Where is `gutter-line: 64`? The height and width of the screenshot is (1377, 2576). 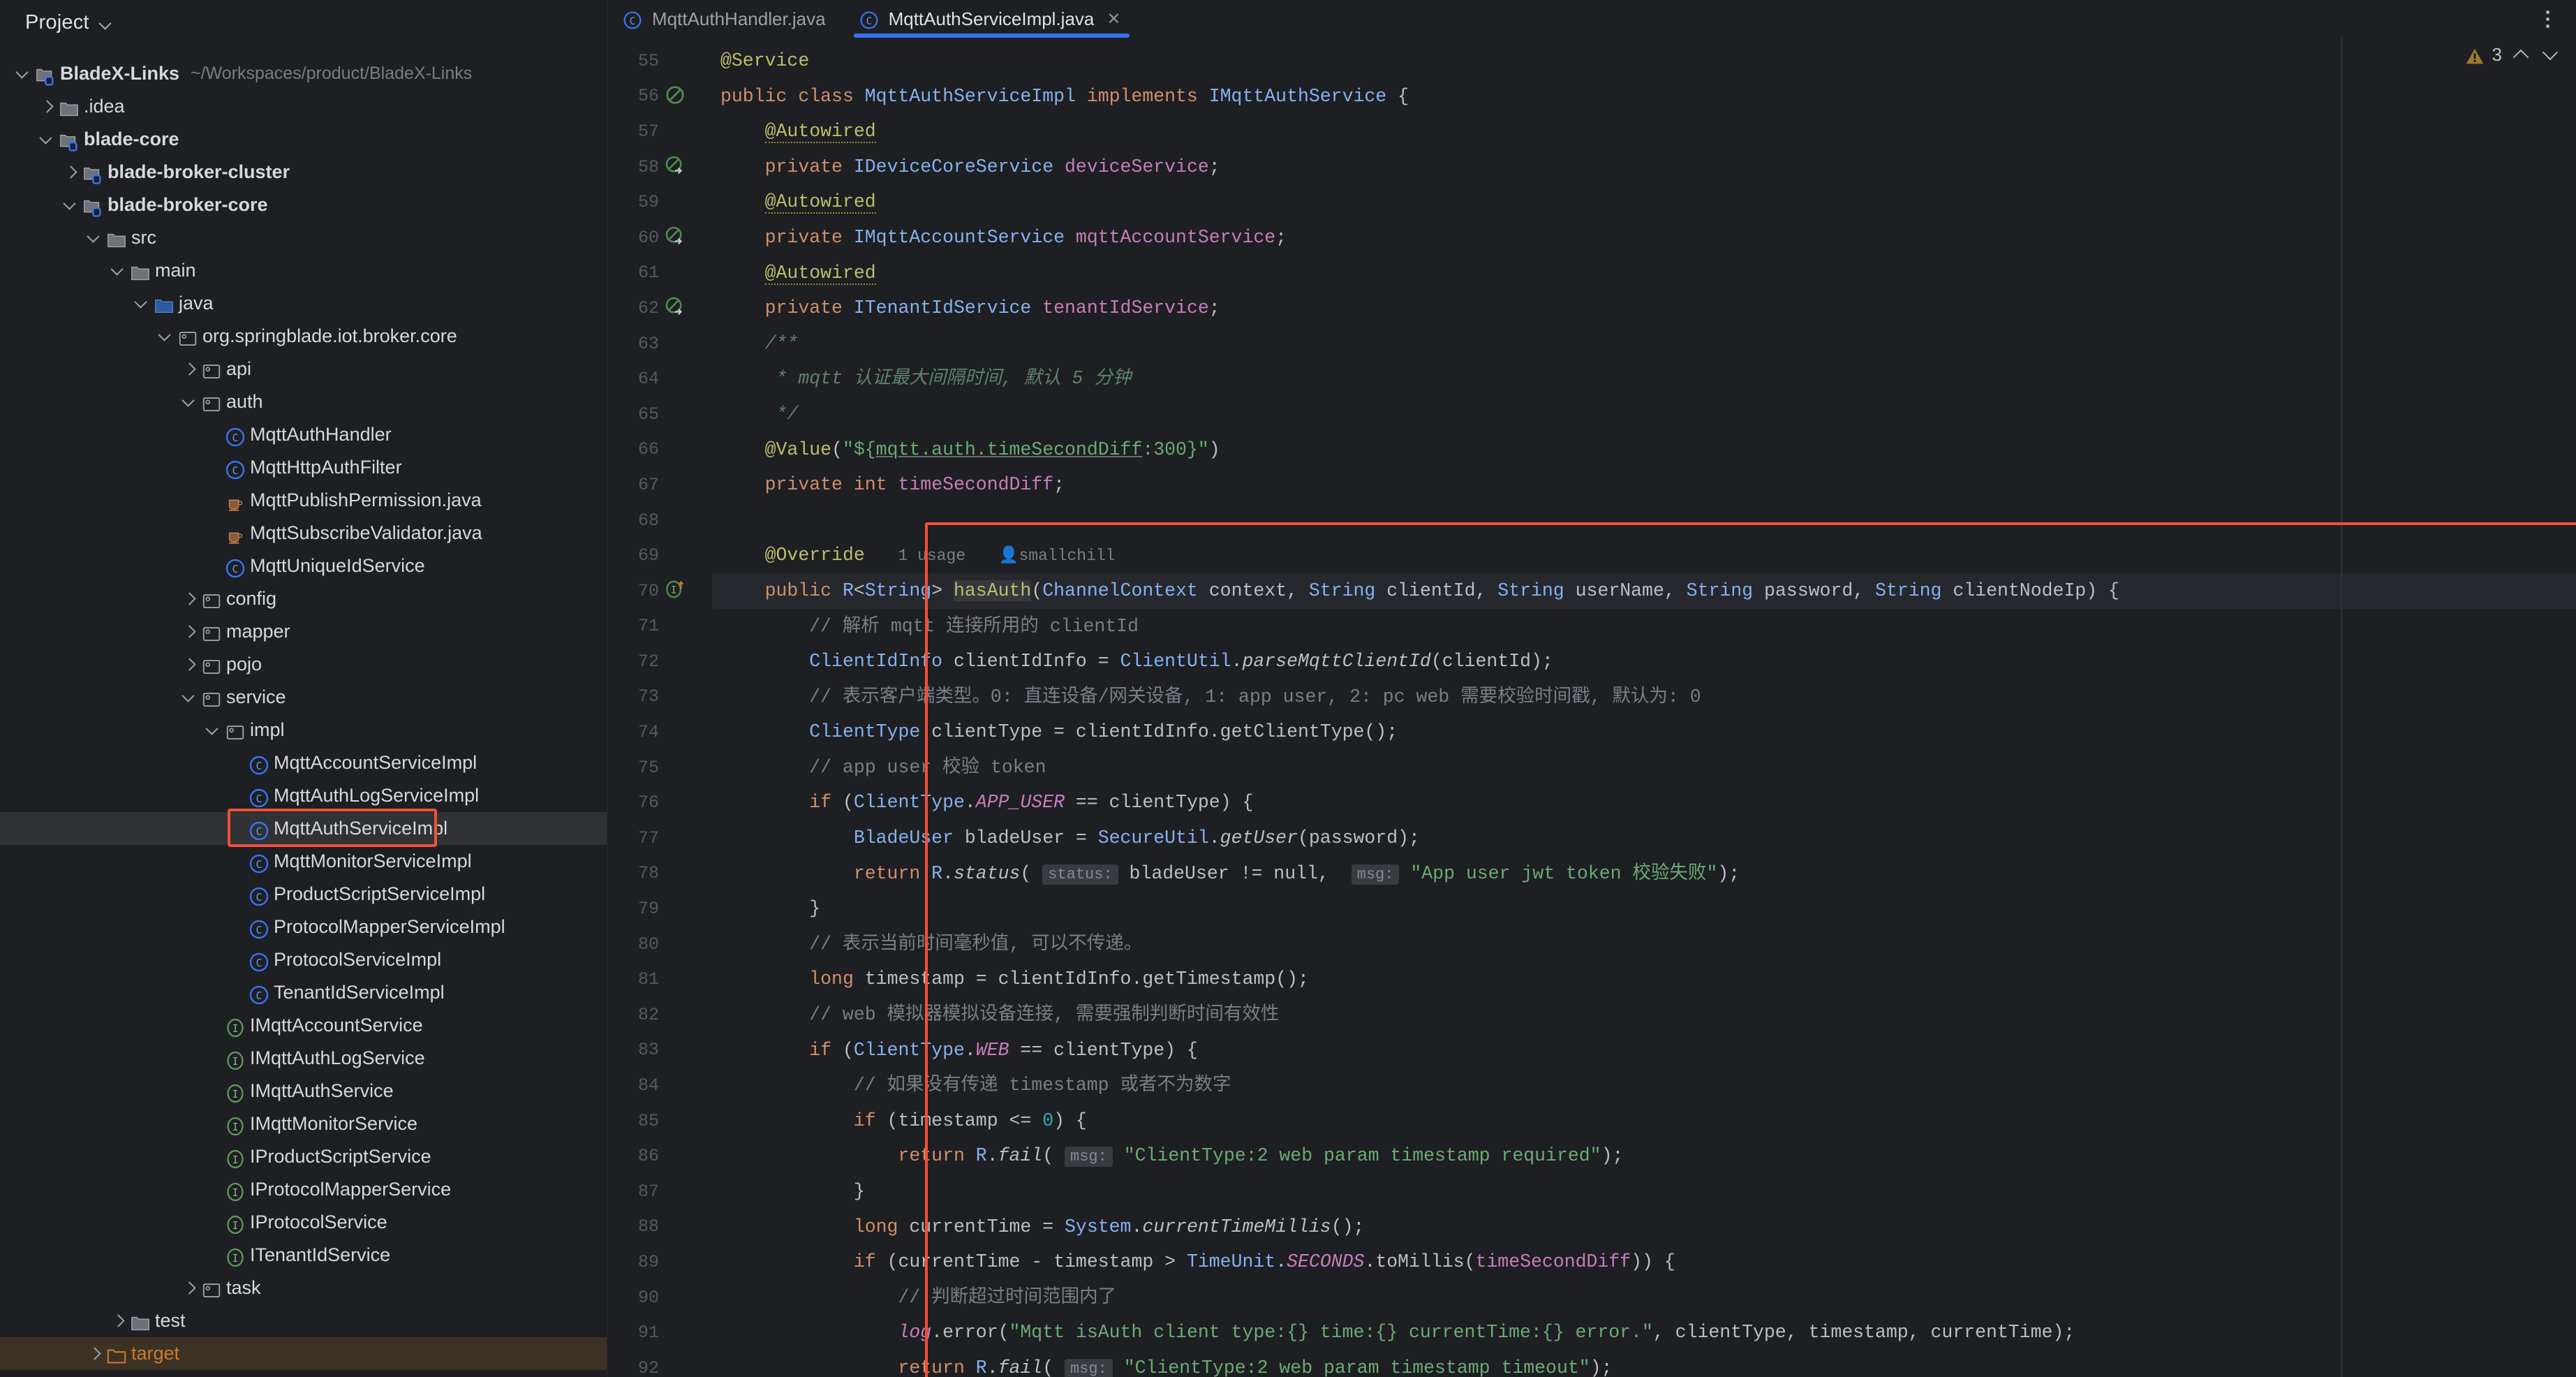
gutter-line: 64 is located at coordinates (659, 379).